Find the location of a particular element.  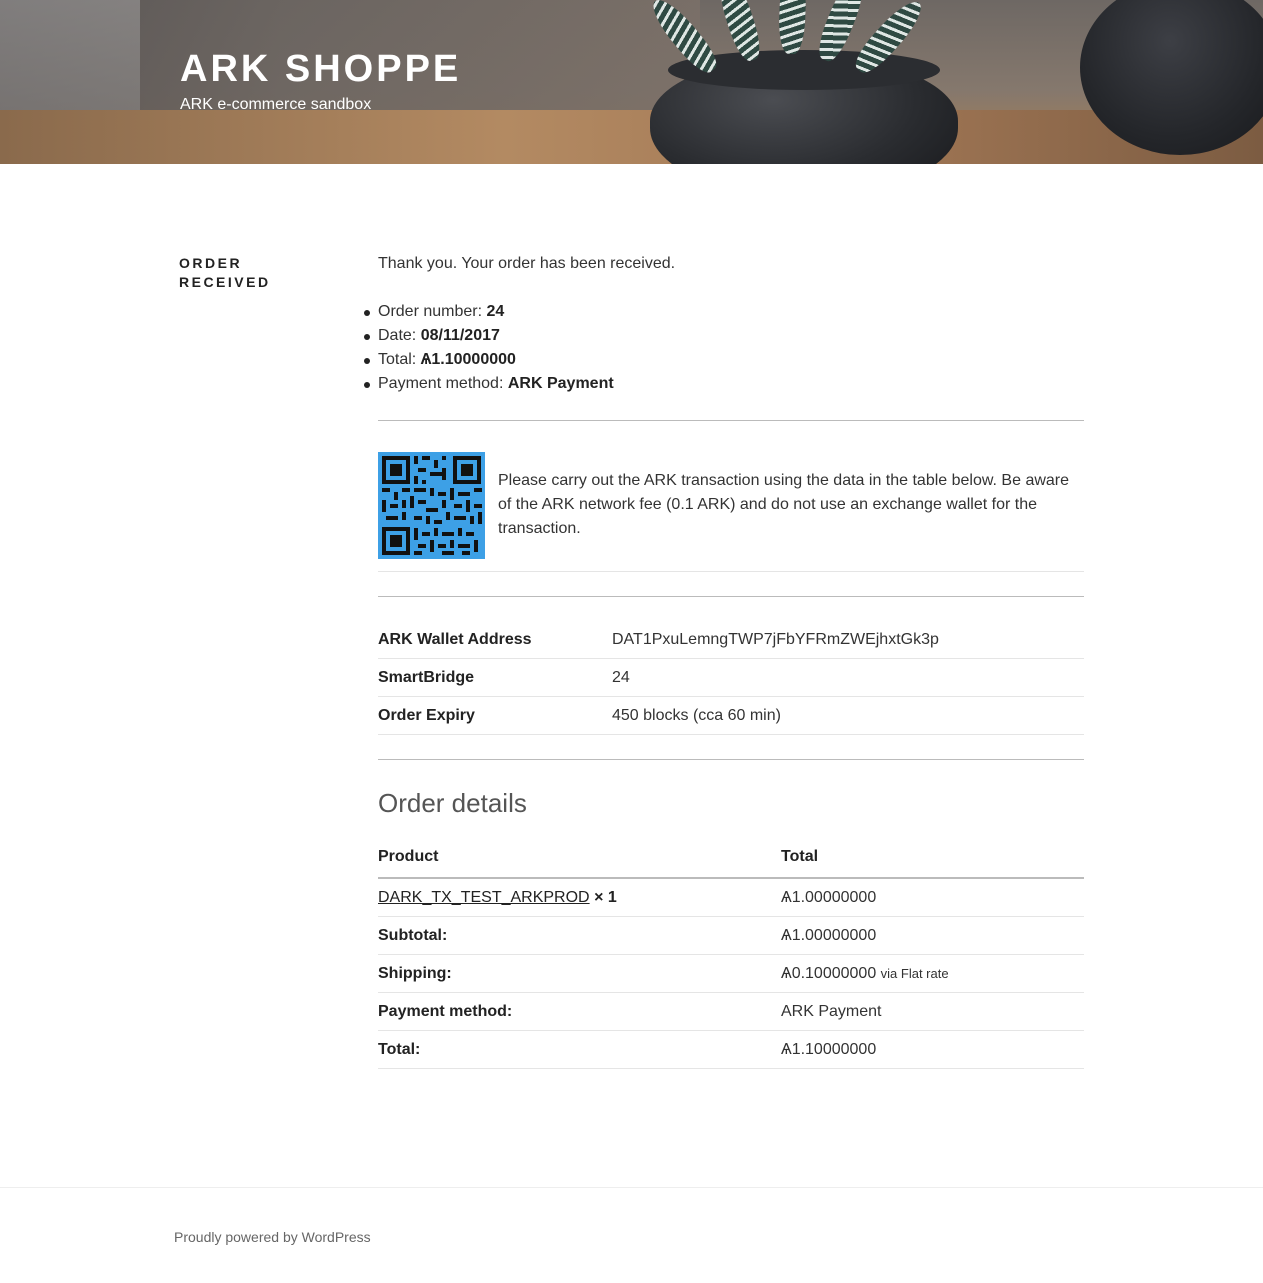

site-title: ARK SHOPPE is located at coordinates (320, 69).